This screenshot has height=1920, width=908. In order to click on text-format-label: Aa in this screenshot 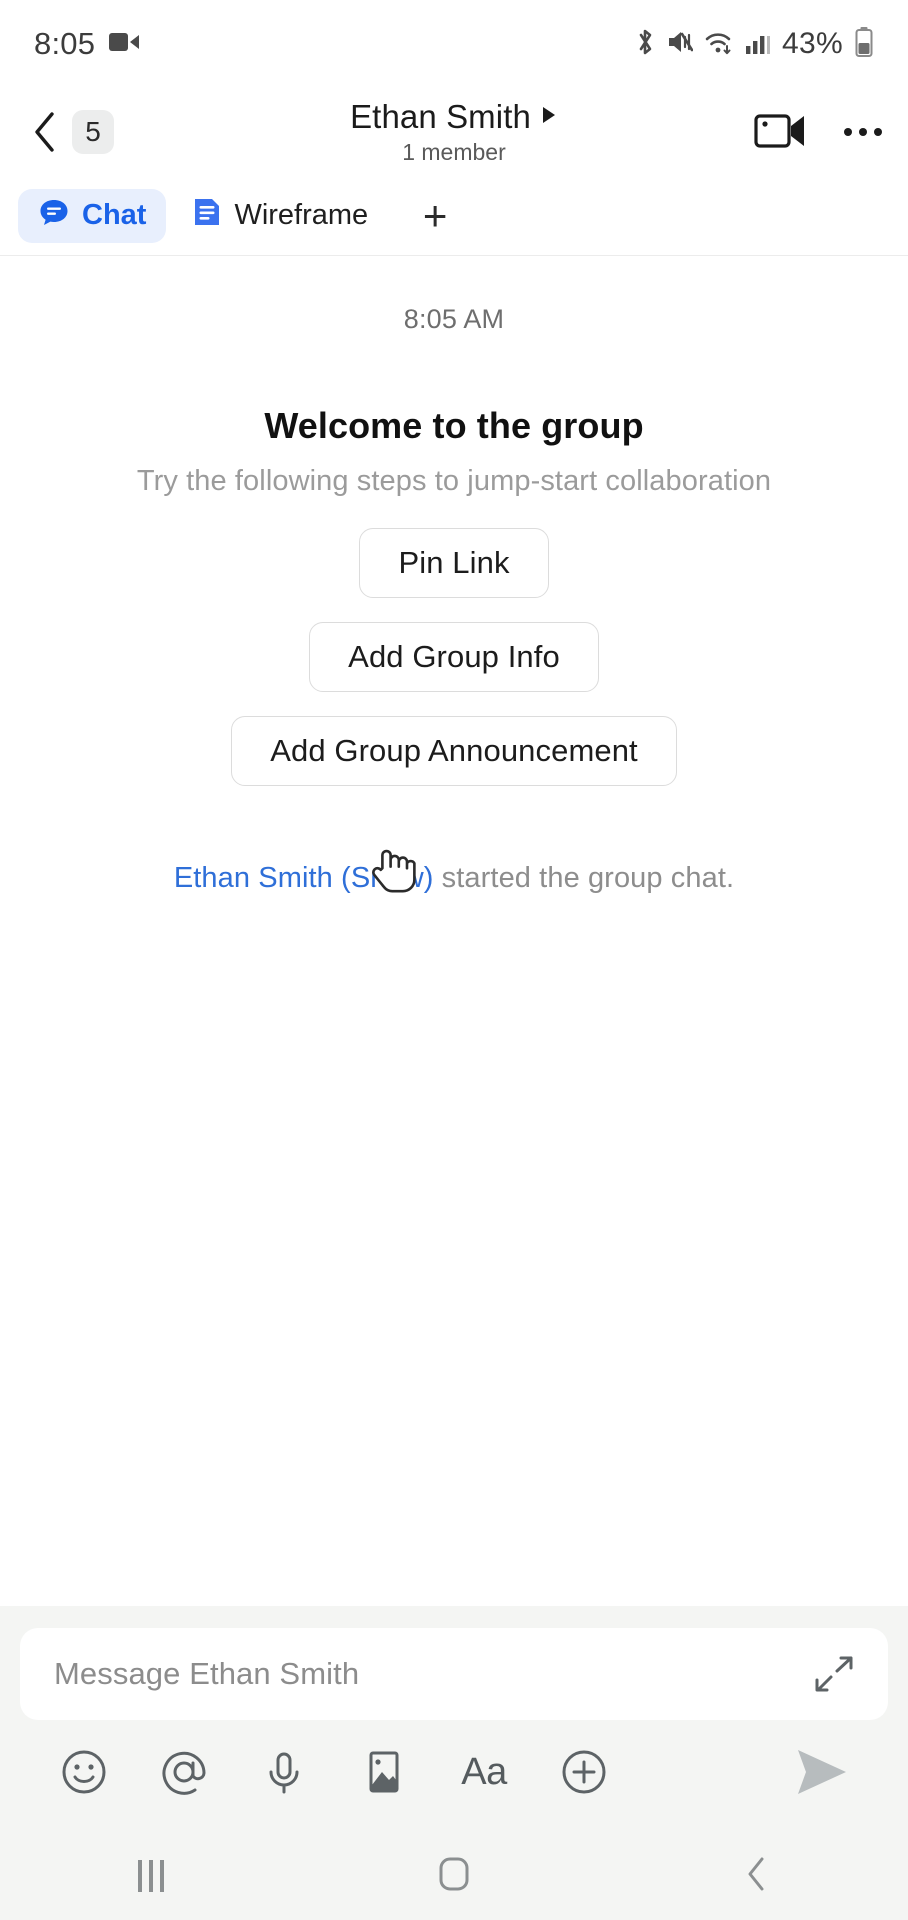, I will do `click(484, 1771)`.